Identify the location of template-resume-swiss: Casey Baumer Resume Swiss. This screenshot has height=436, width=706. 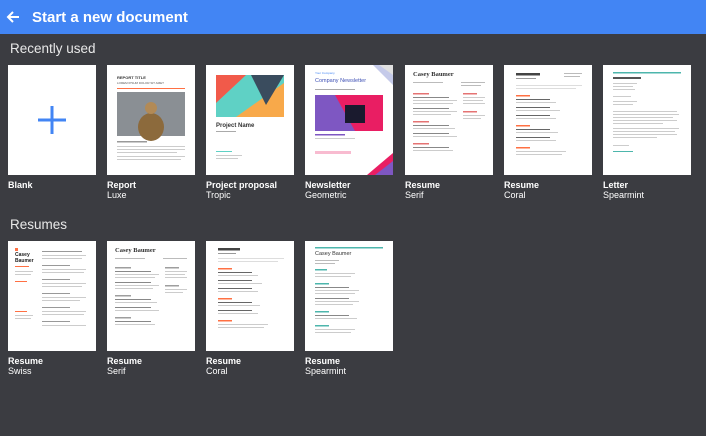
(52, 308).